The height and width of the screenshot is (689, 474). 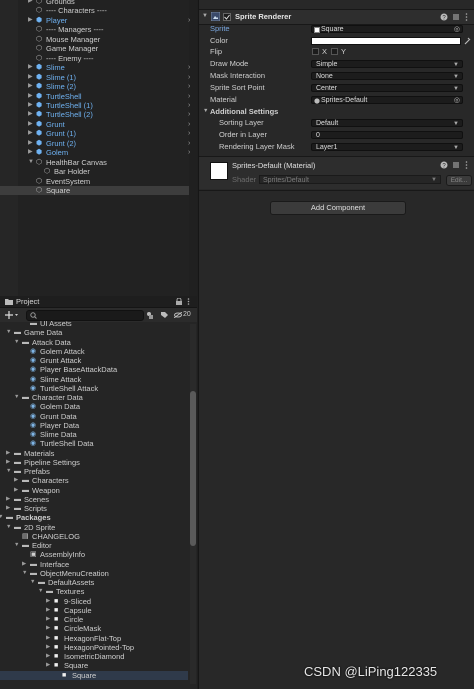 What do you see at coordinates (94, 471) in the screenshot?
I see `project-item: ▼ ▬ Prefabs` at bounding box center [94, 471].